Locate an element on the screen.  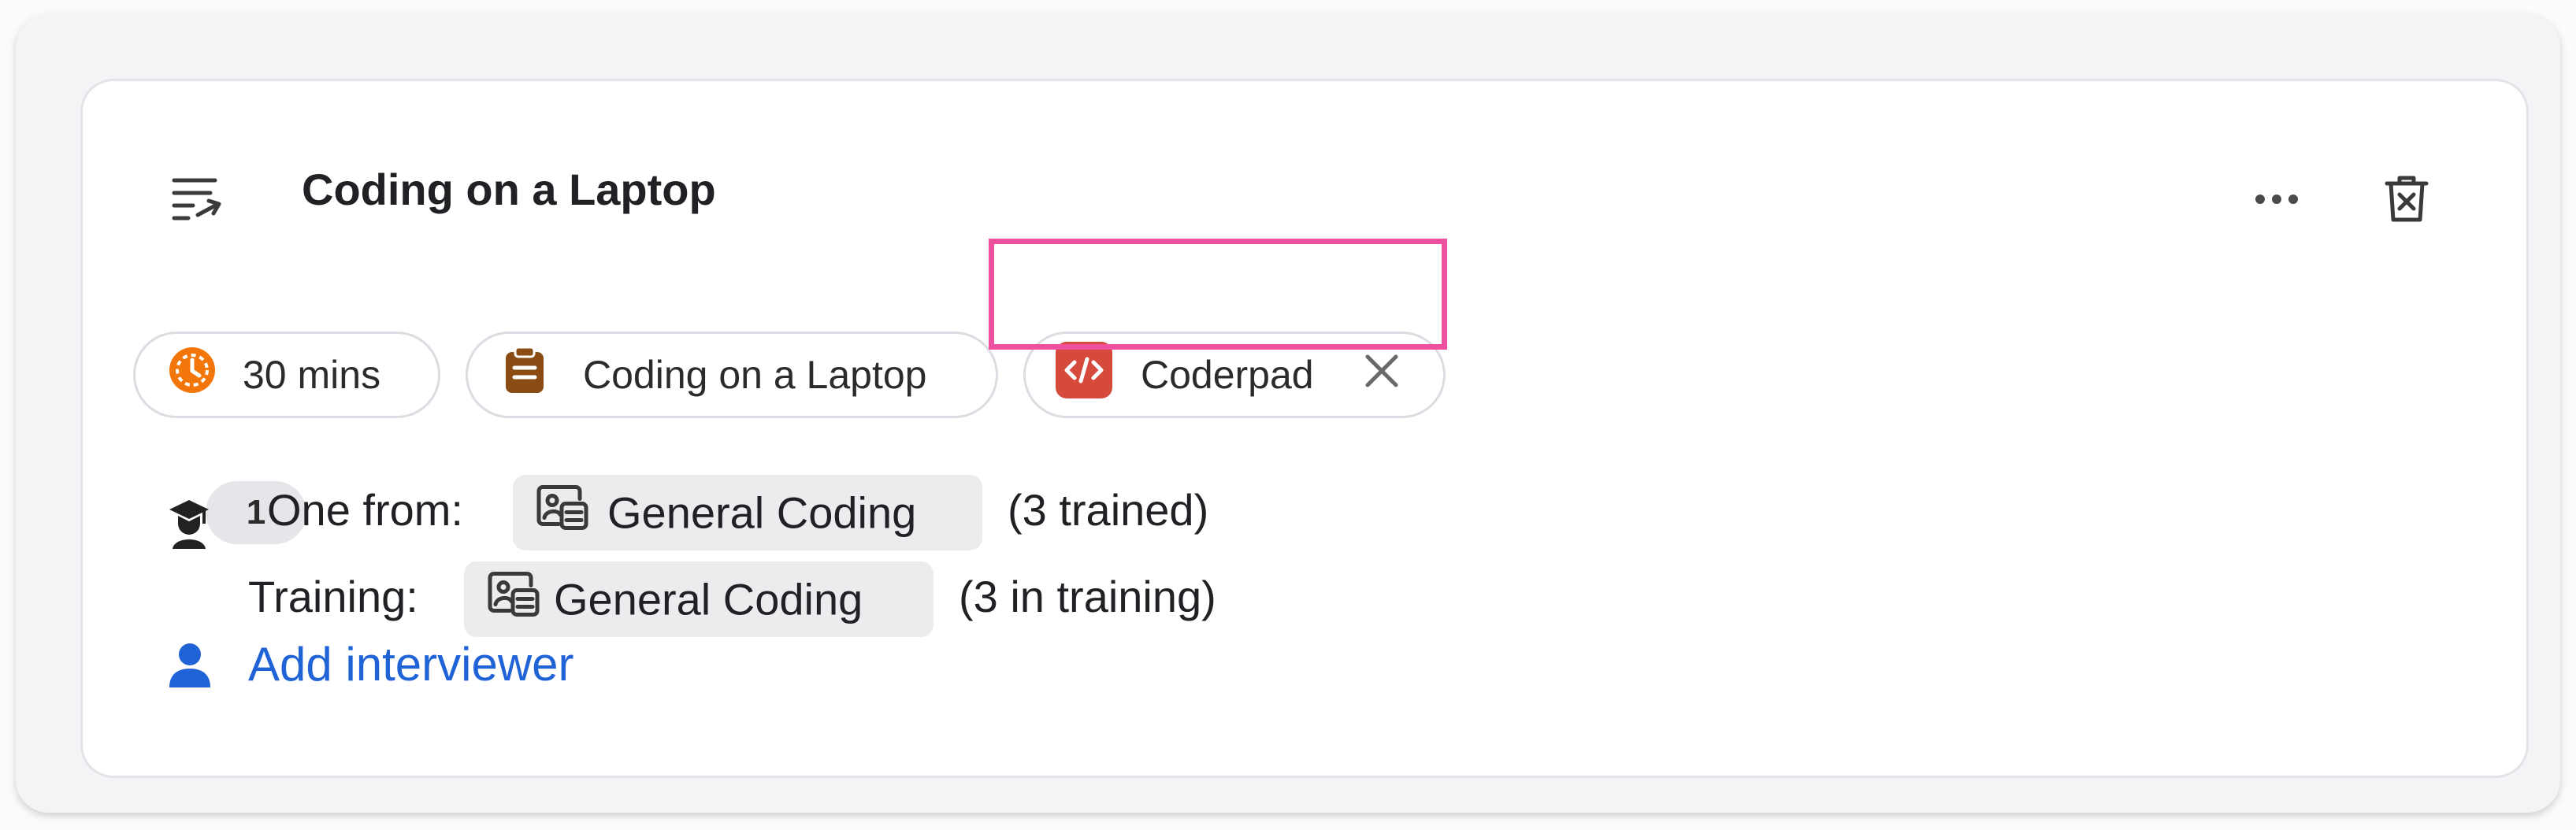
duration-label: 30 mins is located at coordinates (312, 375).